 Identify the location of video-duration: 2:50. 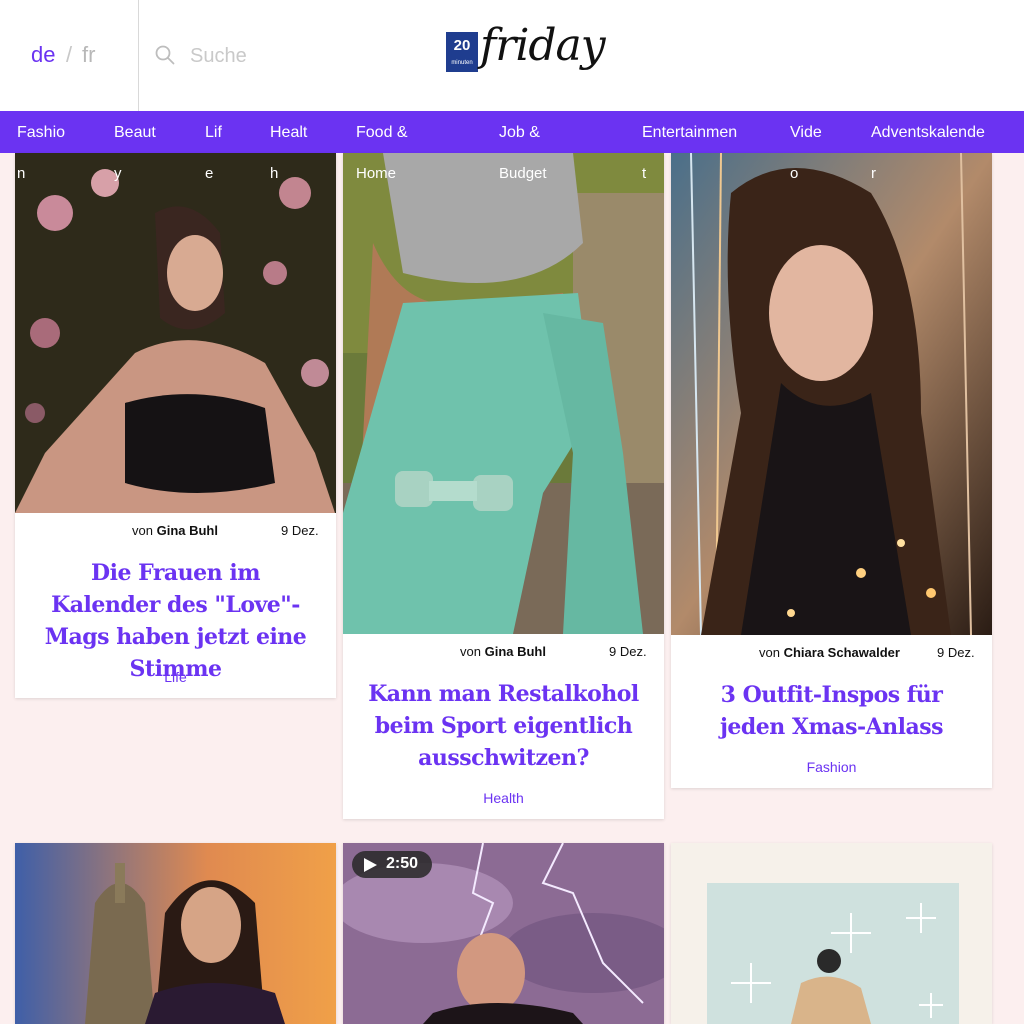
(402, 863).